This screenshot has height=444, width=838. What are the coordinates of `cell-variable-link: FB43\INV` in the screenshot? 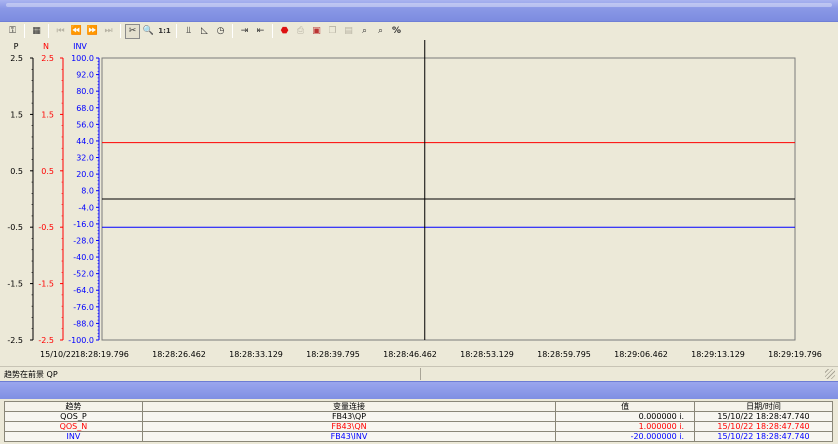 It's located at (349, 436).